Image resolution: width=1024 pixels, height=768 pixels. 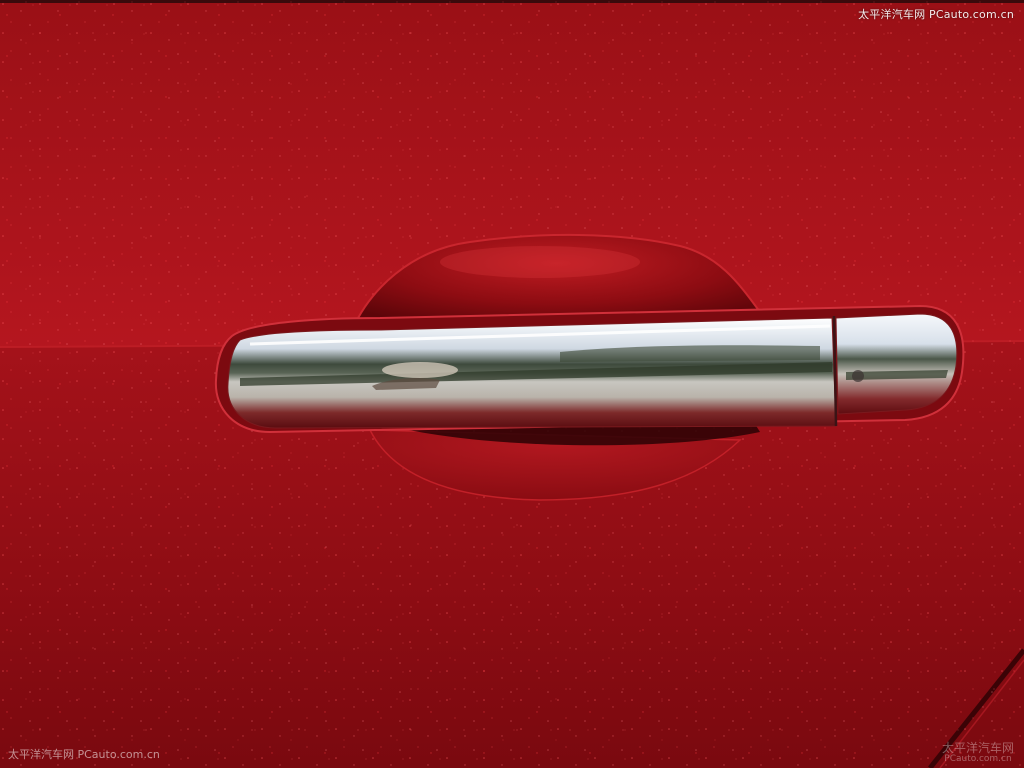 What do you see at coordinates (978, 758) in the screenshot?
I see `watermark-logo-url: PCauto.com.cn` at bounding box center [978, 758].